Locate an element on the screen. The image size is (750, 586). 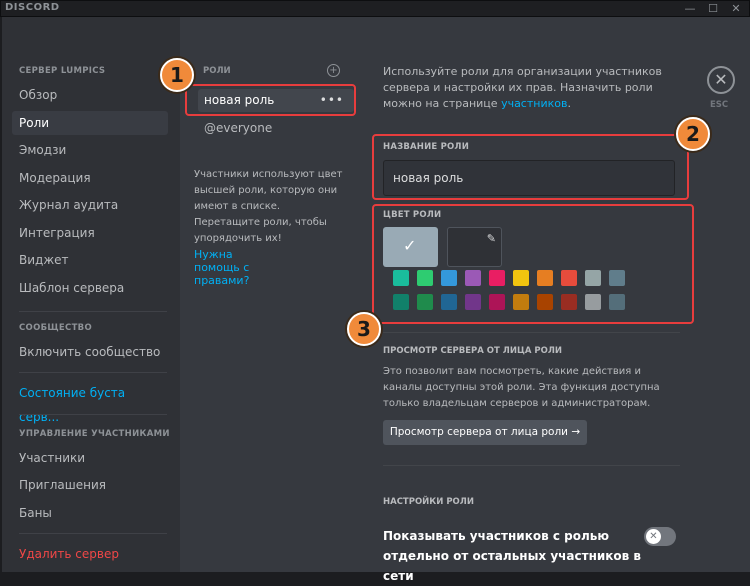
highlight-role-color is located at coordinates (533, 264).